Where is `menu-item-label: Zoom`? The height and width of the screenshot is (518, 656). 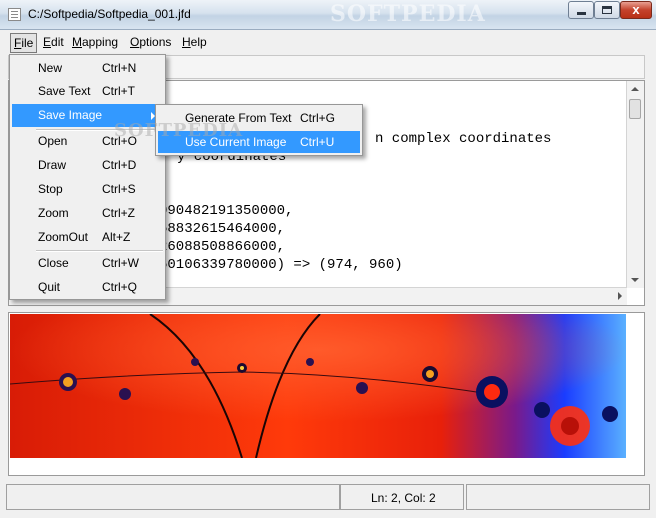
menu-item-label: Zoom is located at coordinates (53, 213).